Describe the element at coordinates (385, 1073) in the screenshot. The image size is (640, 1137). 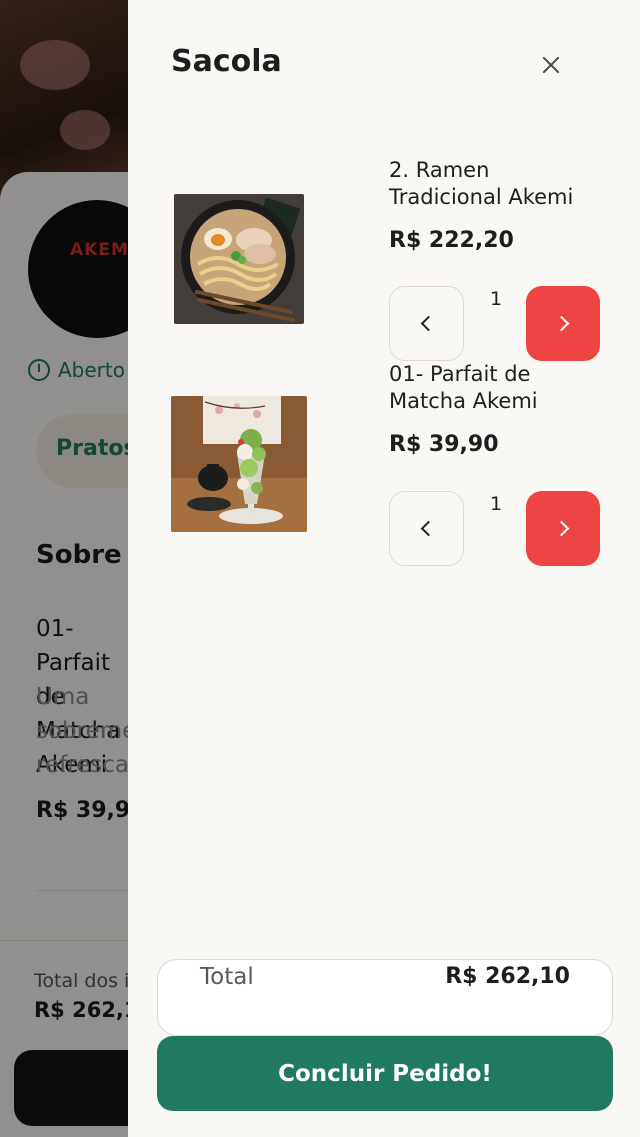
I see `submit-order-button: Concluir Pedido!` at that location.